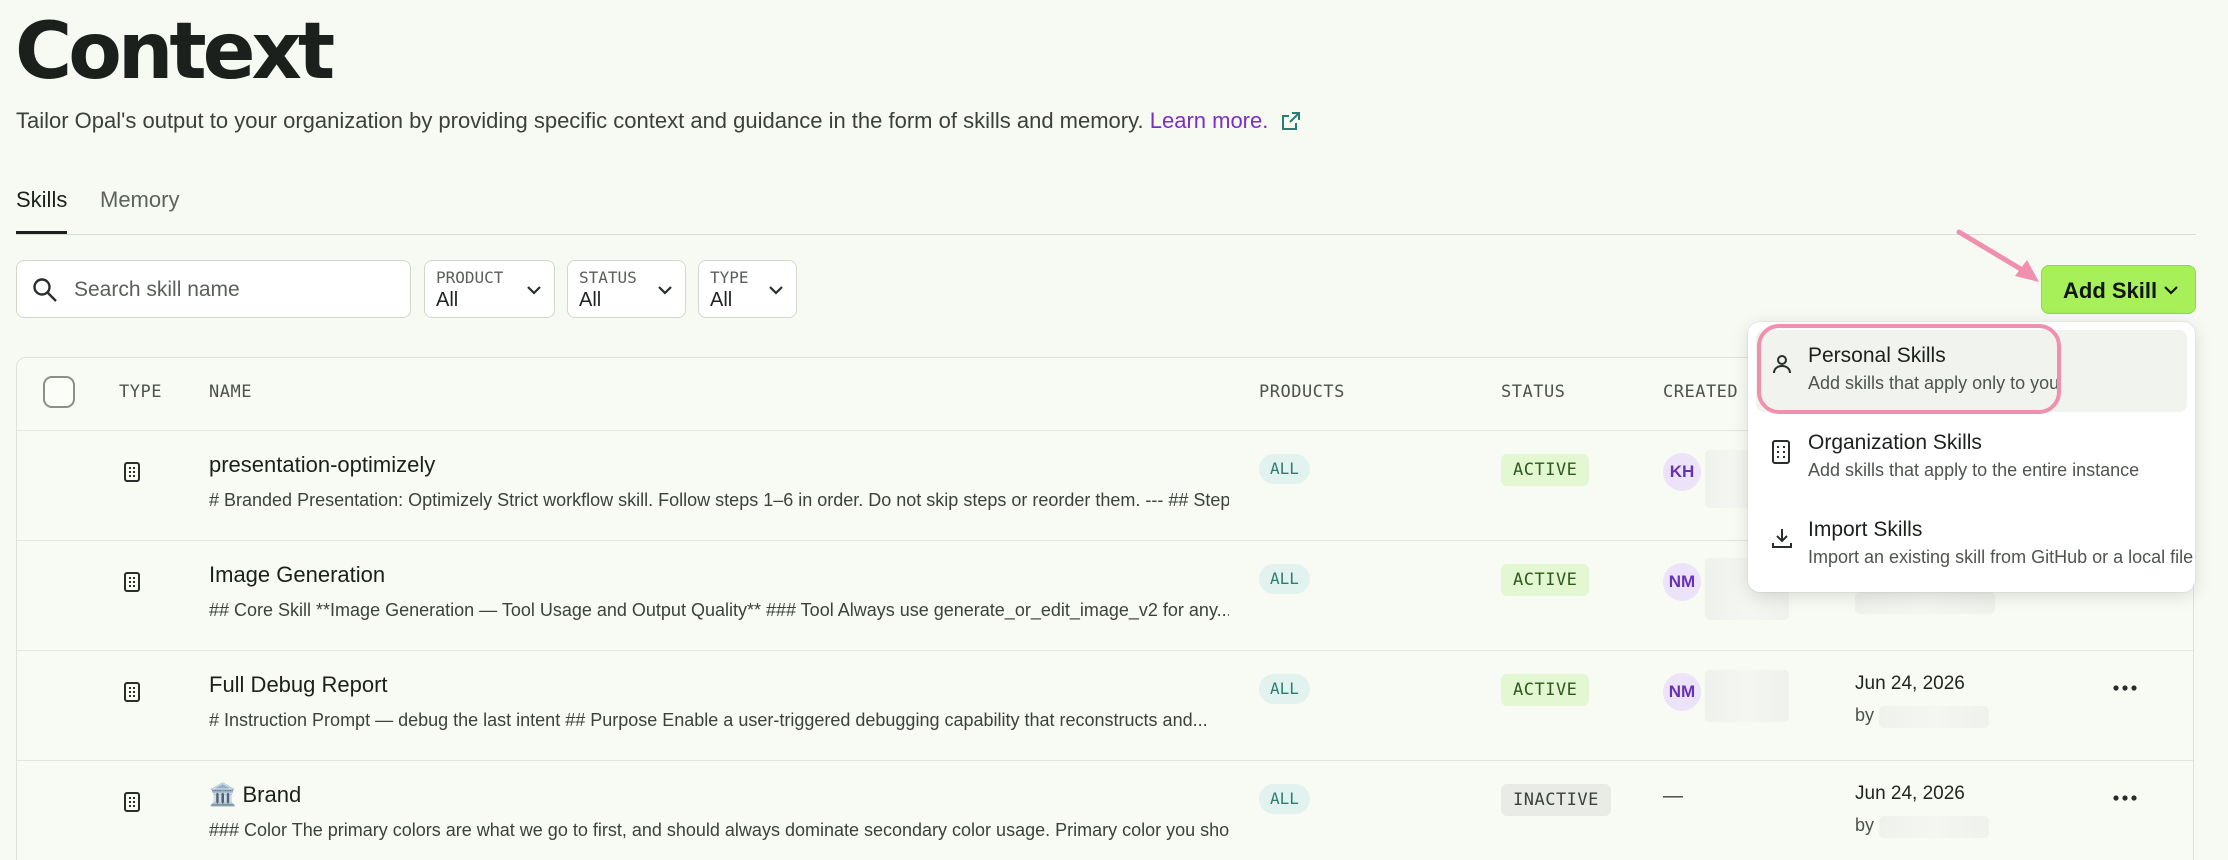 This screenshot has height=860, width=2228. Describe the element at coordinates (1877, 355) in the screenshot. I see `menu-item-title: Personal Skills` at that location.